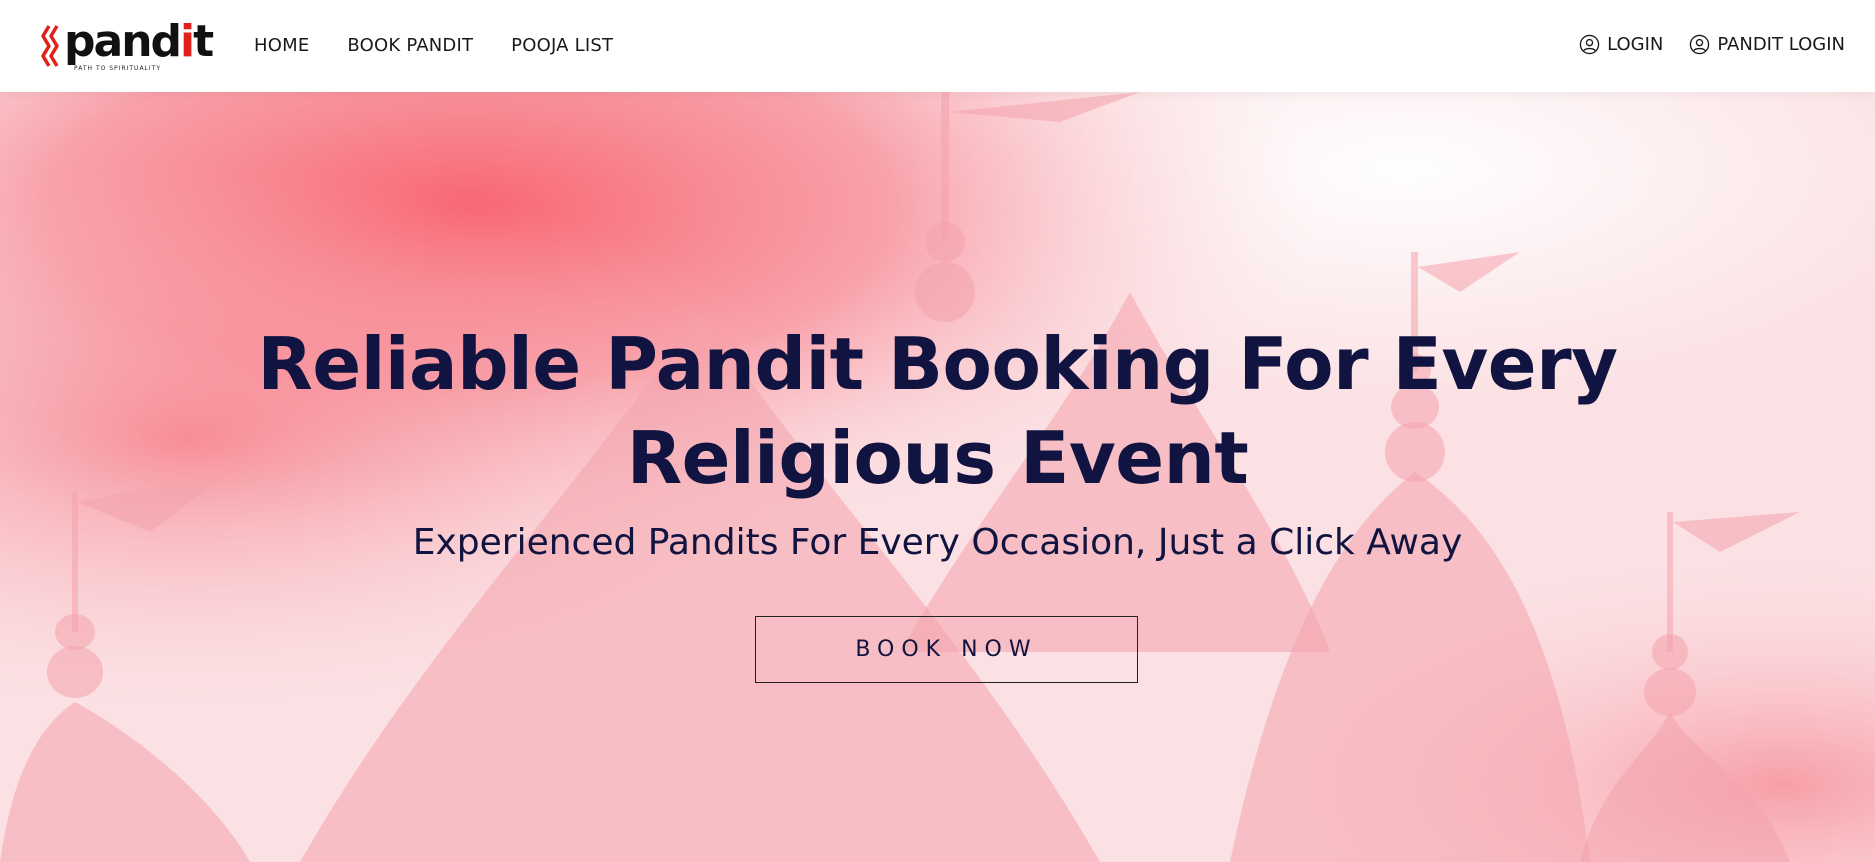  I want to click on logo-wordmark: pandit, so click(139, 41).